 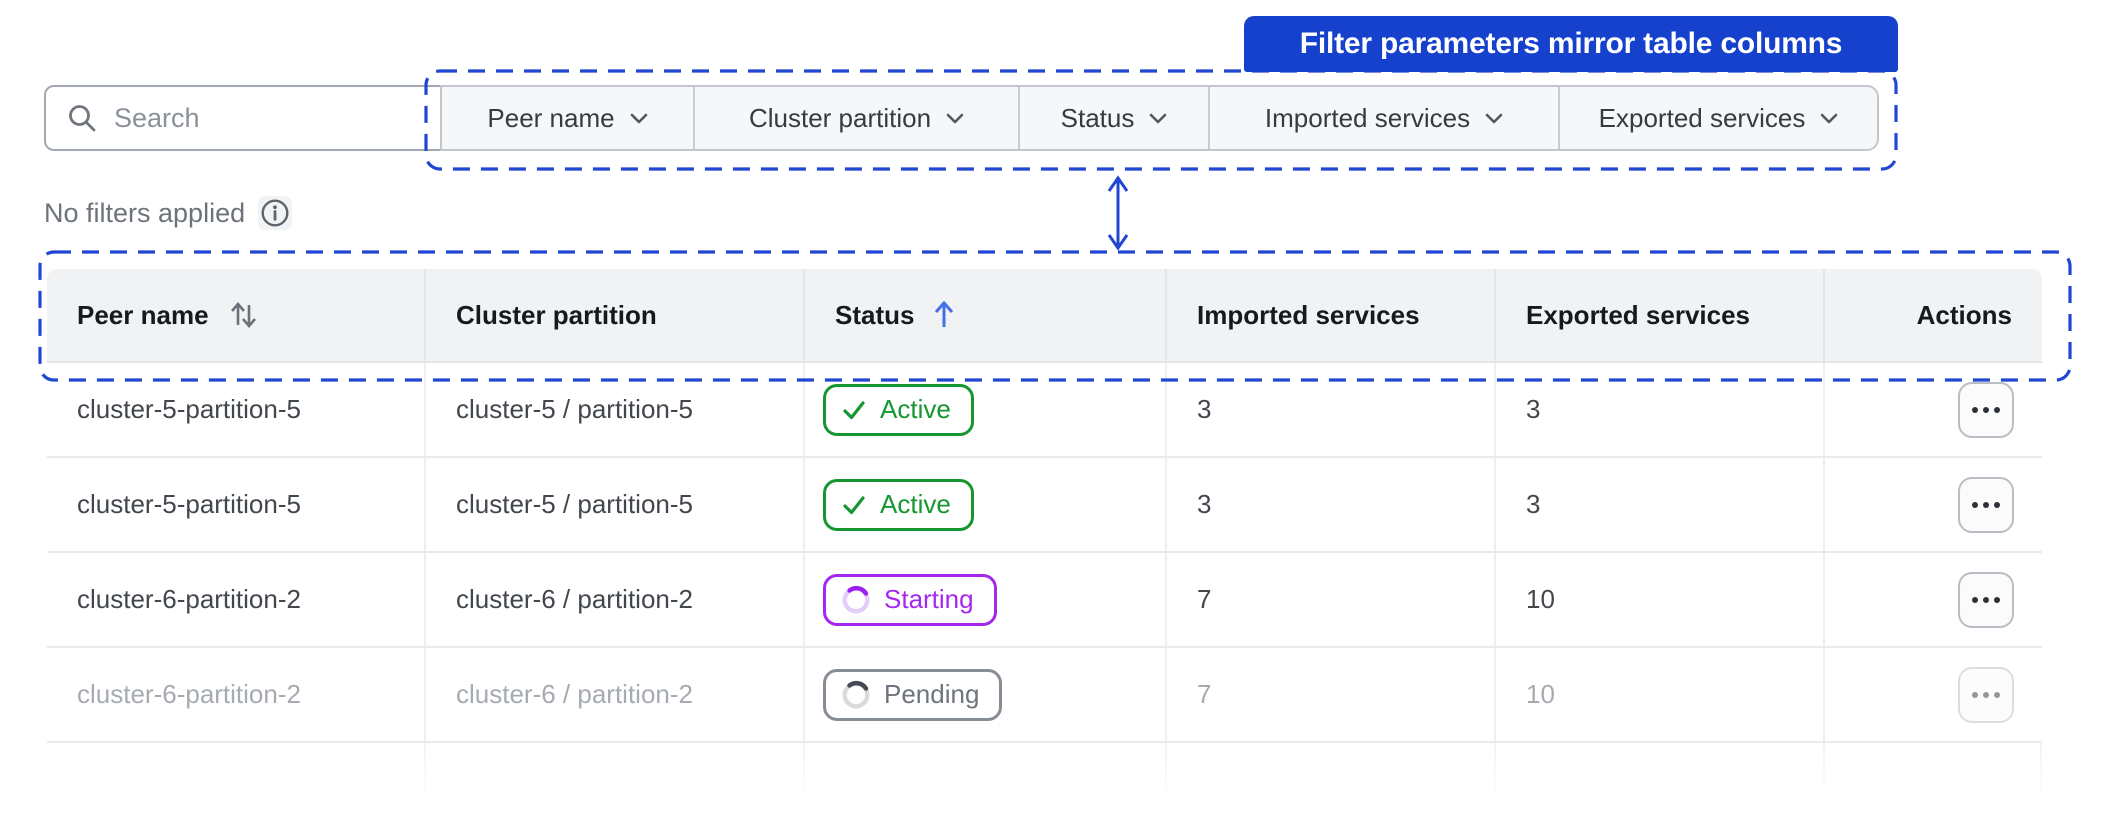 What do you see at coordinates (1115, 118) in the screenshot?
I see `filter-dropdown-status: Status` at bounding box center [1115, 118].